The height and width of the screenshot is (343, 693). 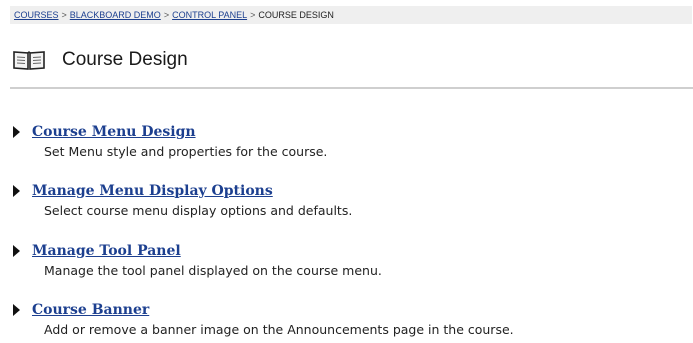 What do you see at coordinates (36, 15) in the screenshot?
I see `breadcrumb-link-courses: COURSES` at bounding box center [36, 15].